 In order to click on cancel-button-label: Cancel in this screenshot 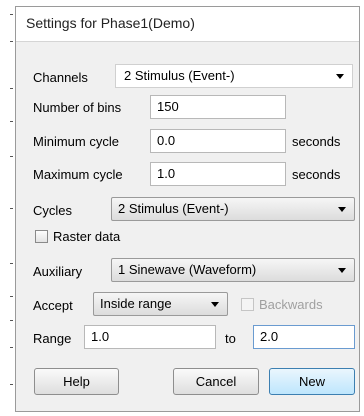, I will do `click(216, 381)`.